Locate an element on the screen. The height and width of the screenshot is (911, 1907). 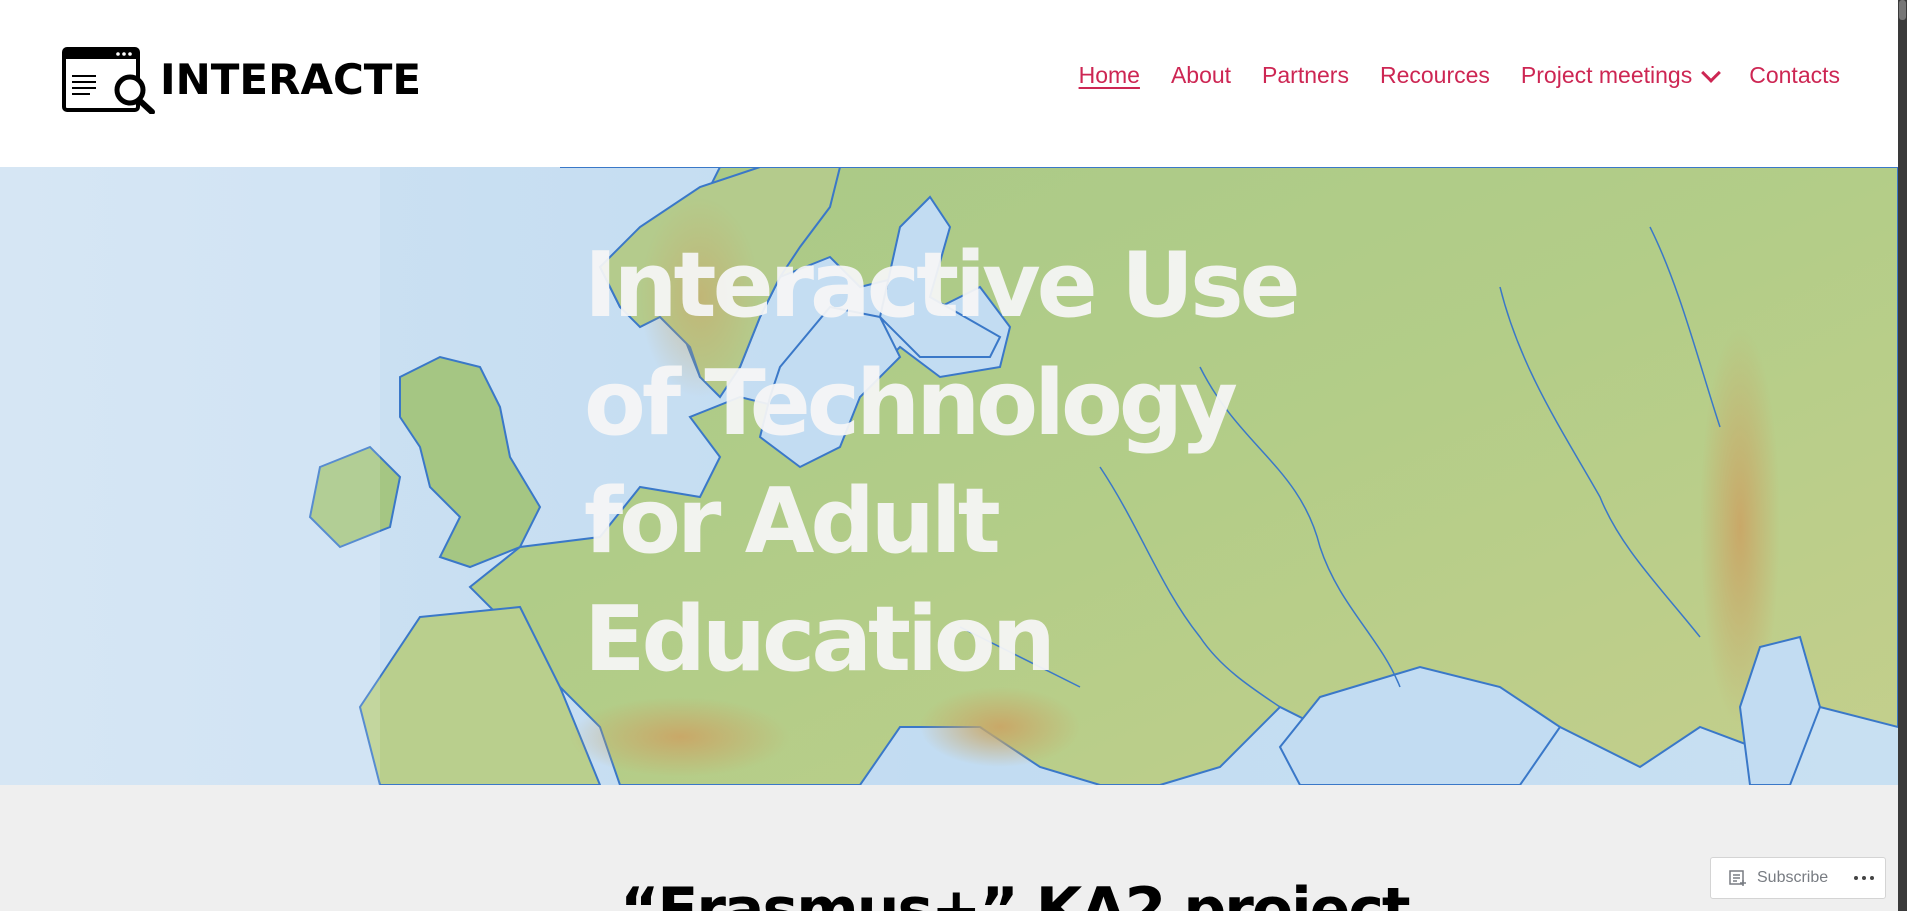
site-logo: INTERACTE is located at coordinates (241, 80).